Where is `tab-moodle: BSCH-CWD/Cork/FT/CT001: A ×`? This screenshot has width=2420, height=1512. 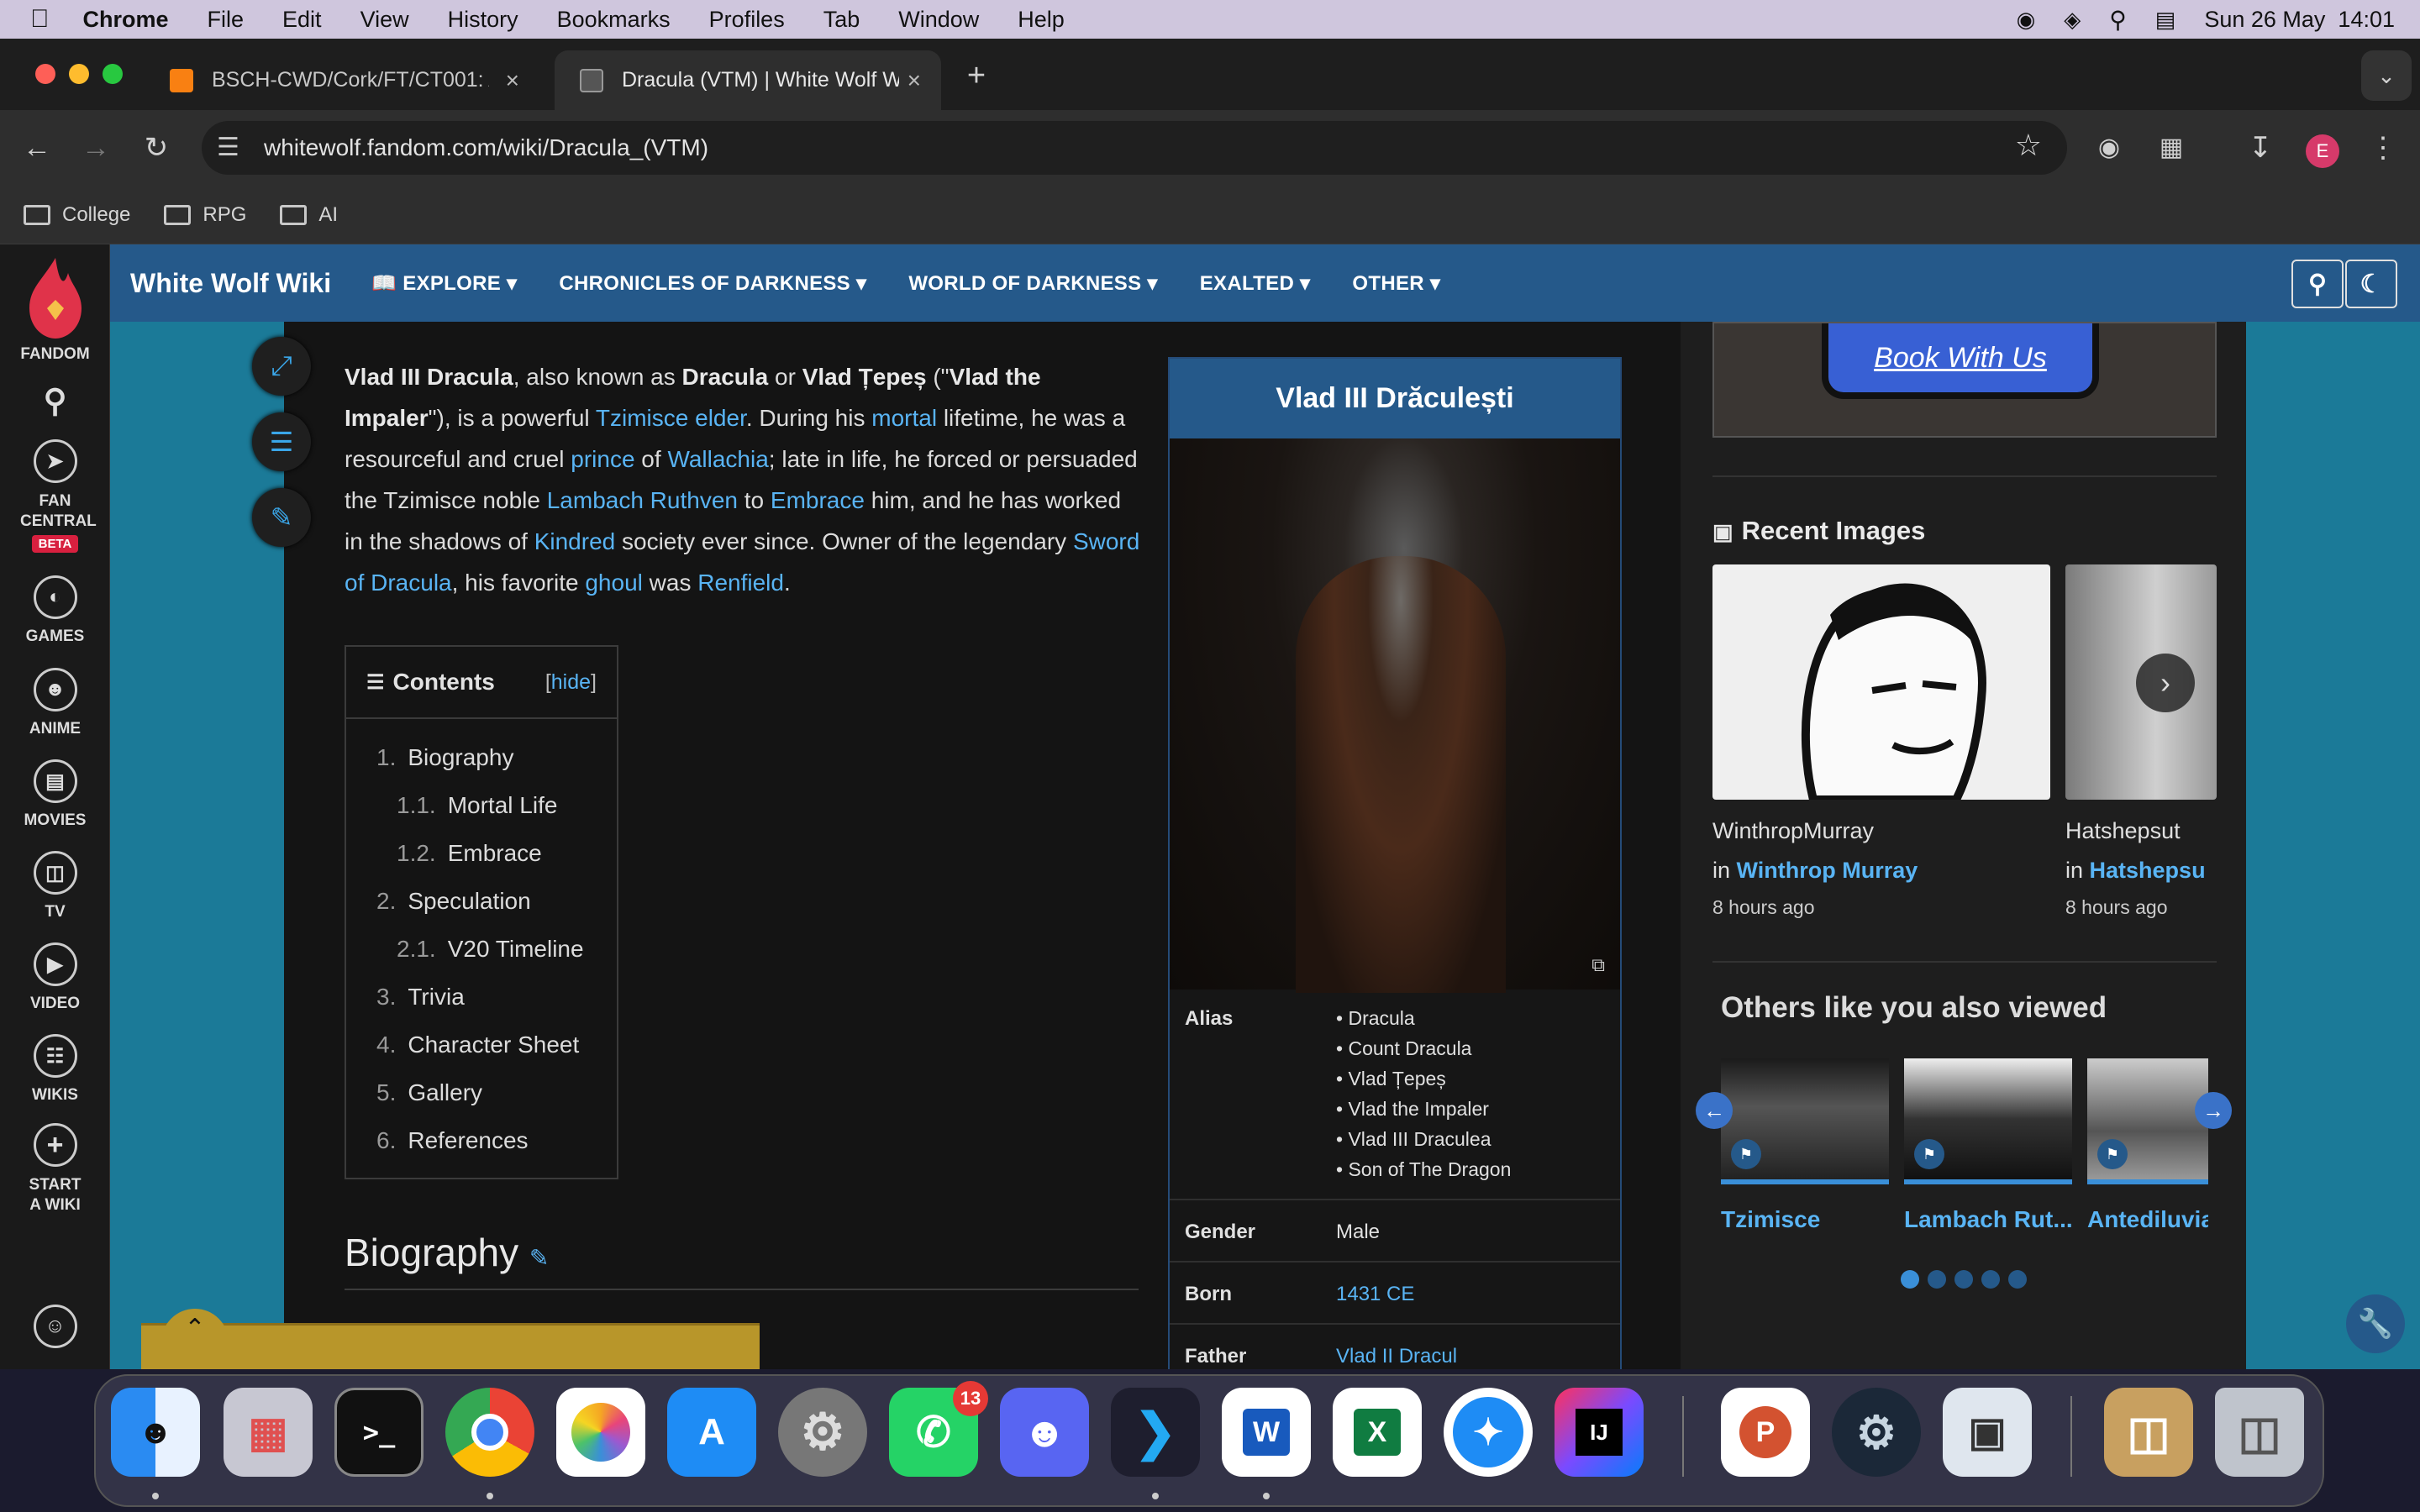
tab-moodle: BSCH-CWD/Cork/FT/CT001: A × is located at coordinates (342, 80).